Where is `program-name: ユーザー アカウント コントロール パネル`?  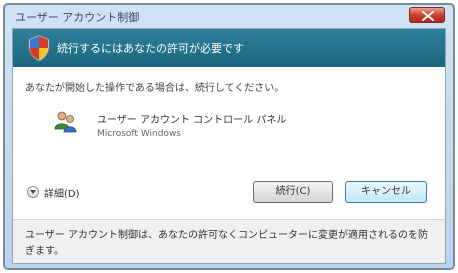 program-name: ユーザー アカウント コントロール パネル is located at coordinates (192, 120).